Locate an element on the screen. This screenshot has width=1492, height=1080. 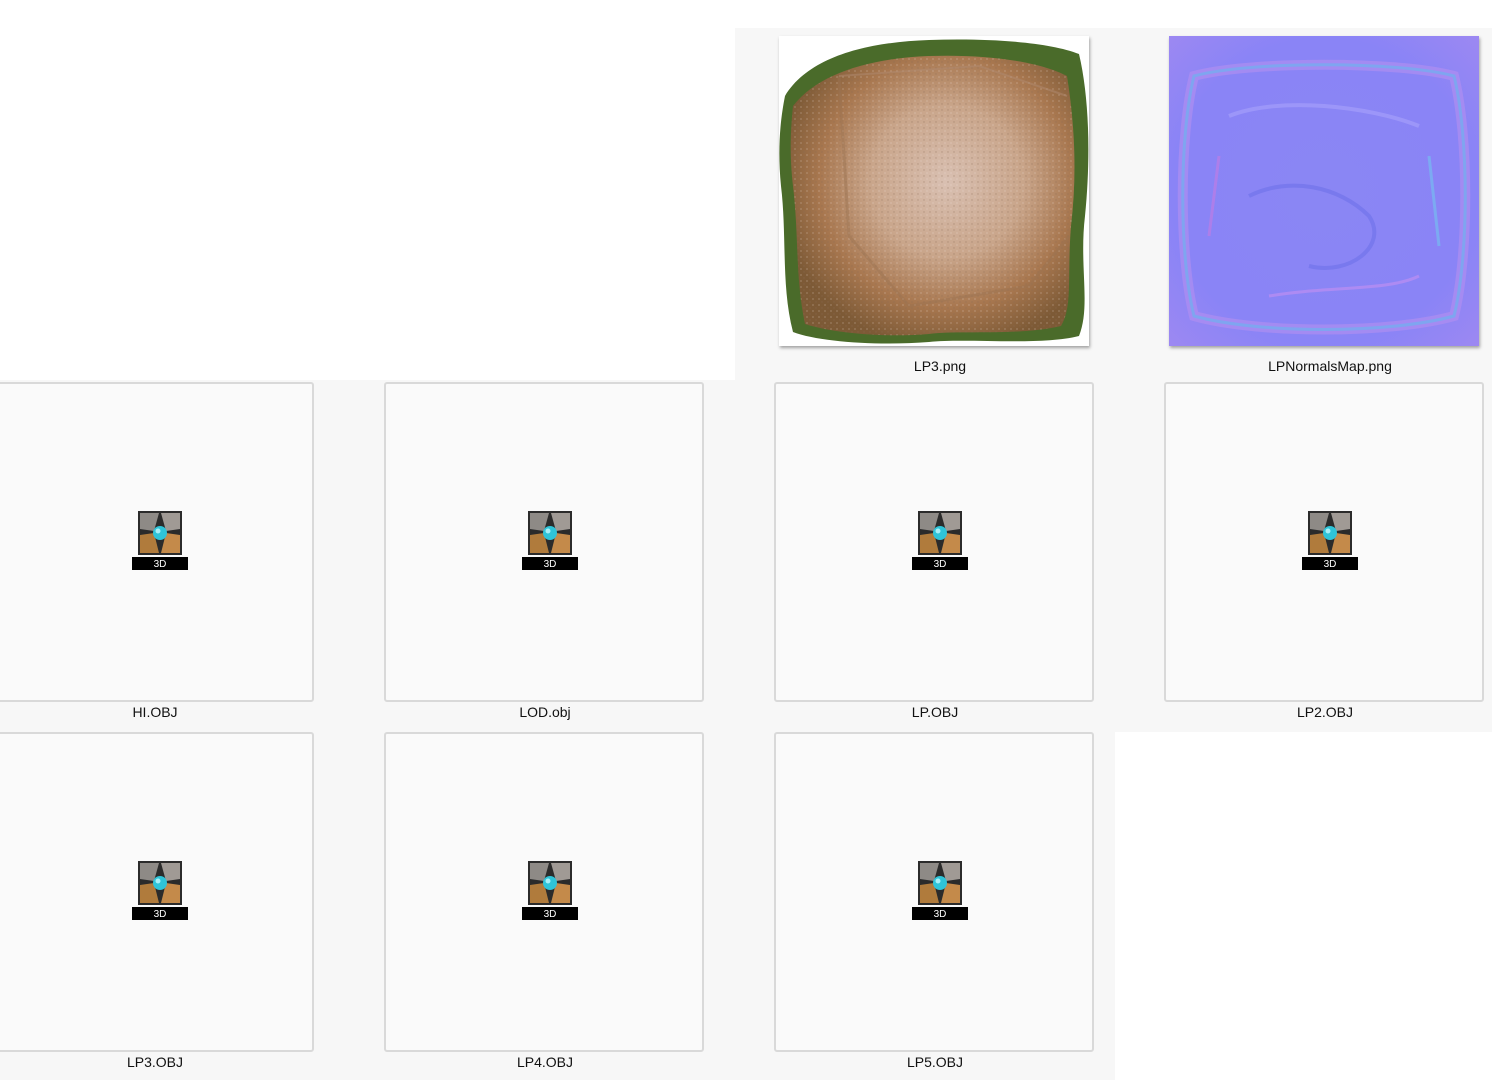
file-item-lp2-obj: 3D LP2.OBJ is located at coordinates (1325, 557).